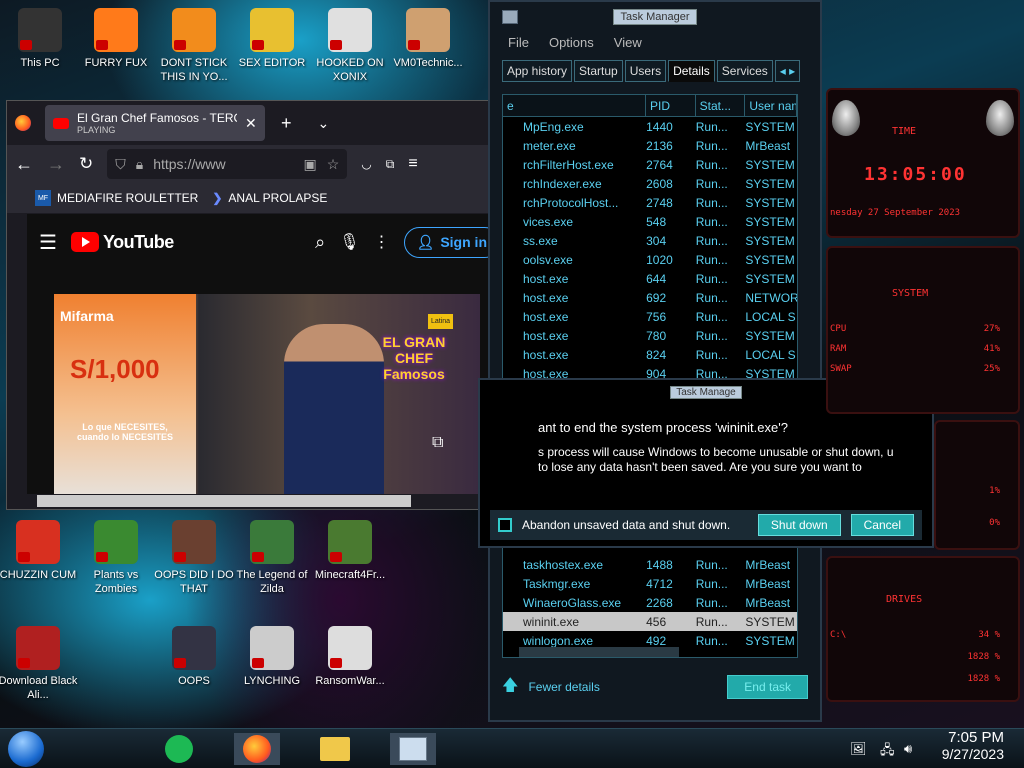  I want to click on tab-app-history: App history, so click(537, 71).